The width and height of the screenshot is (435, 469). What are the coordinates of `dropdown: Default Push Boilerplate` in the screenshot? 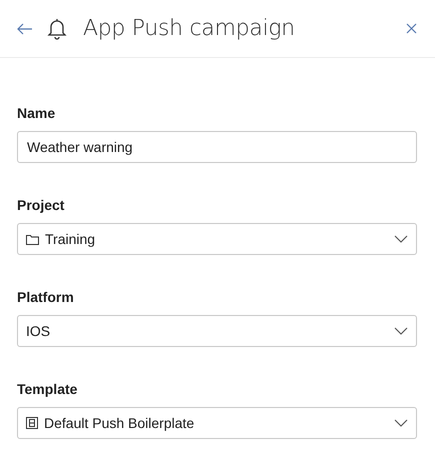 It's located at (217, 423).